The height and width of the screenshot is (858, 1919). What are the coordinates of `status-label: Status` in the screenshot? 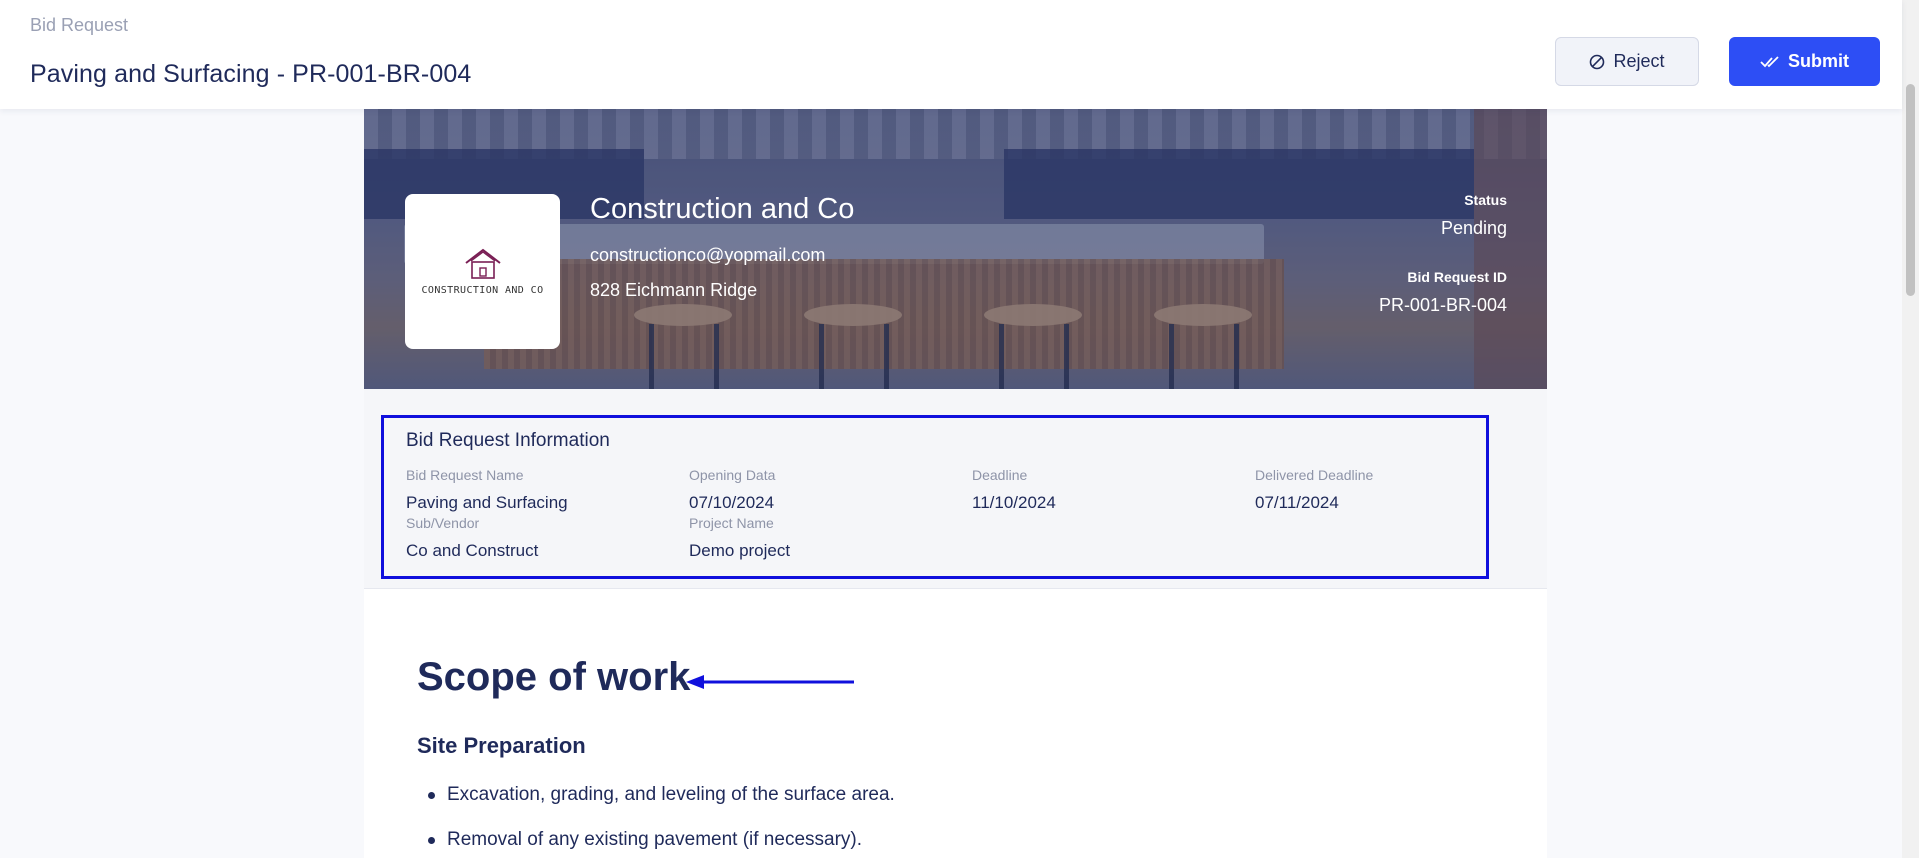 It's located at (1485, 200).